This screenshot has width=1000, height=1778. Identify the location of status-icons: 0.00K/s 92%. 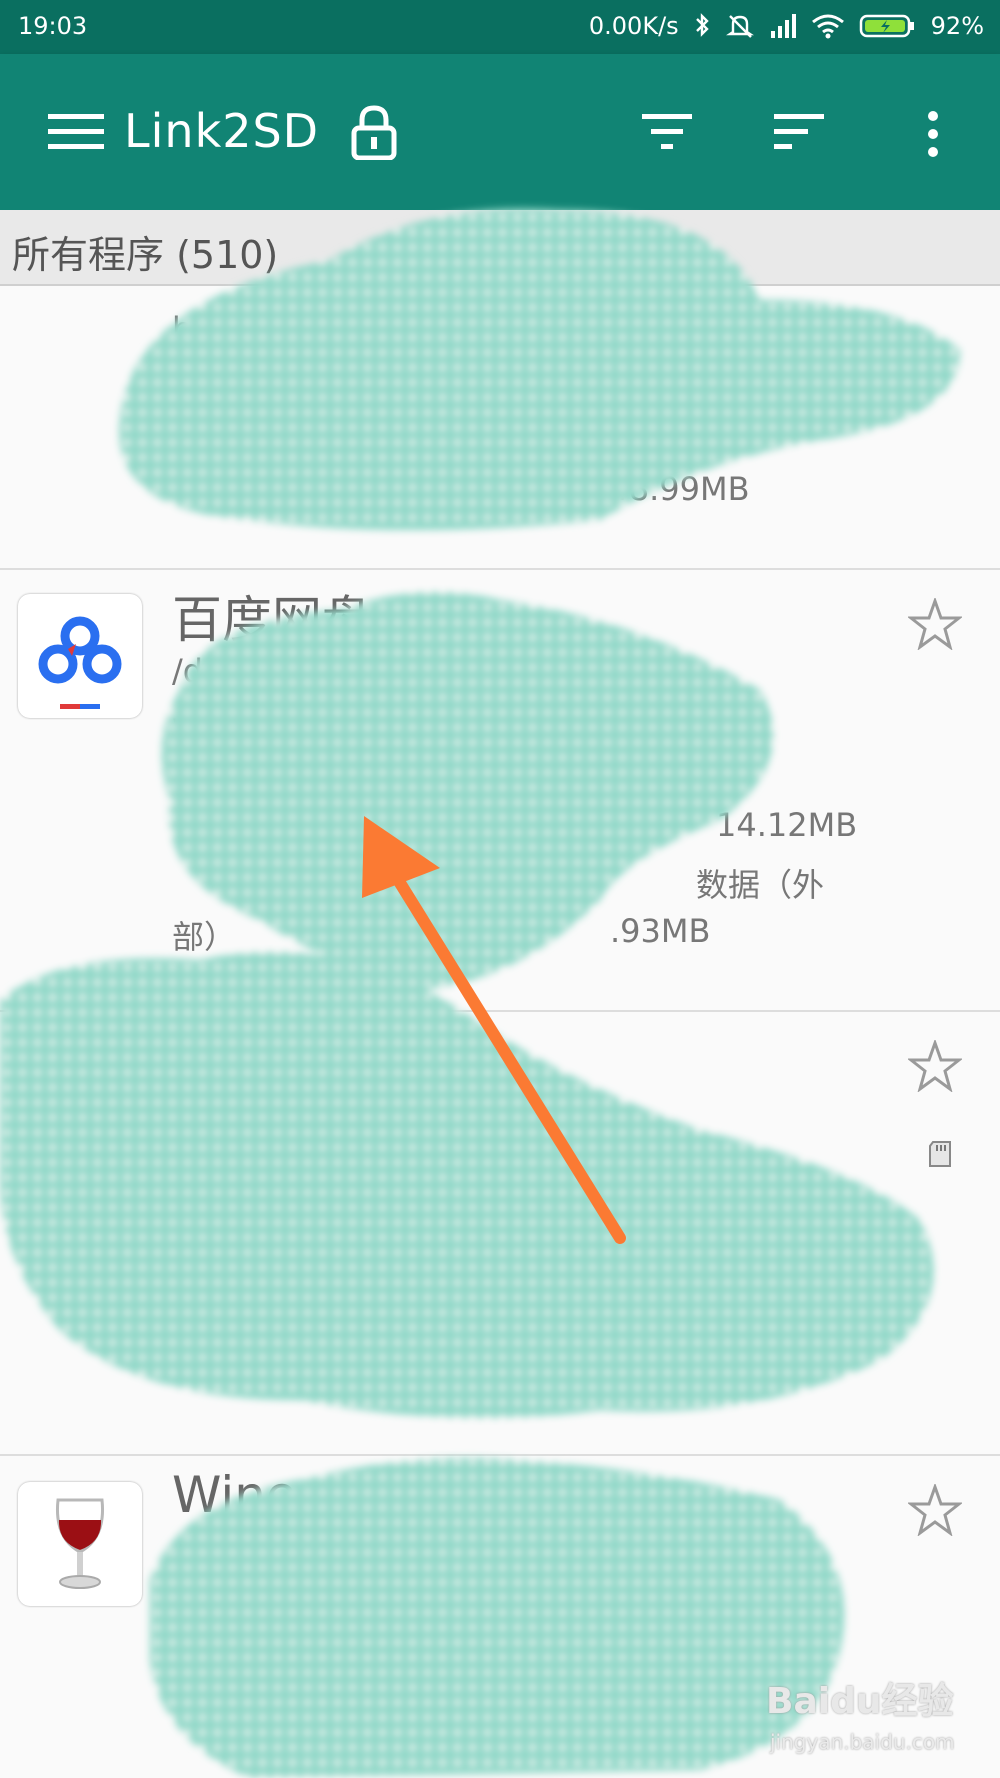
(786, 26).